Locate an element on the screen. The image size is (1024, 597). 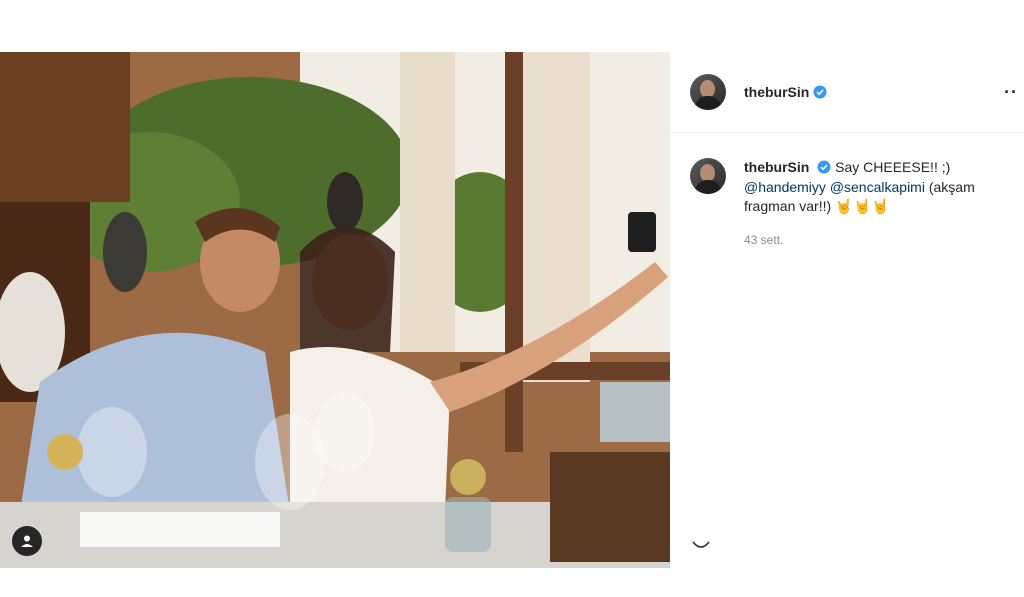
mention-sencalkapimi: @sencalkapimi is located at coordinates (877, 187).